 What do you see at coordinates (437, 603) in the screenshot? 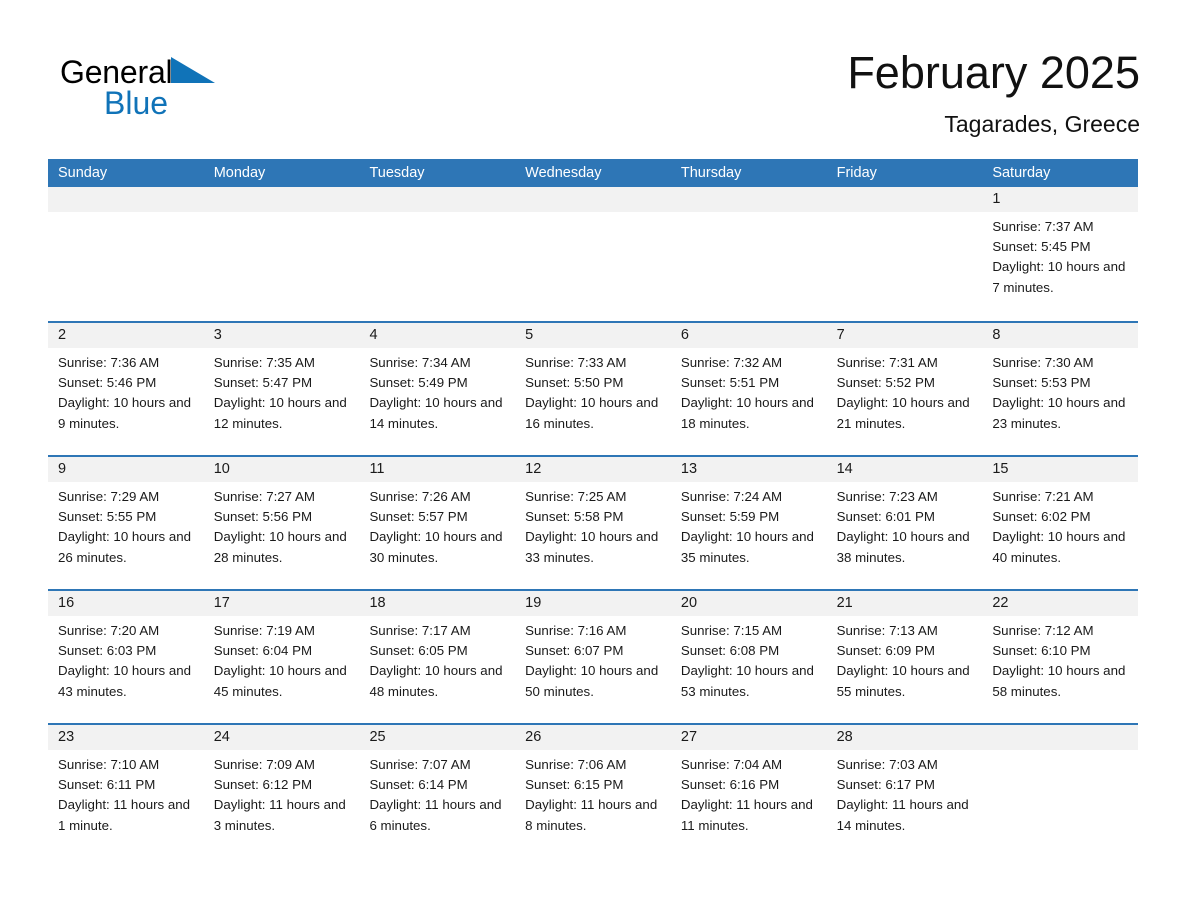
I see `day-number-band: 18` at bounding box center [437, 603].